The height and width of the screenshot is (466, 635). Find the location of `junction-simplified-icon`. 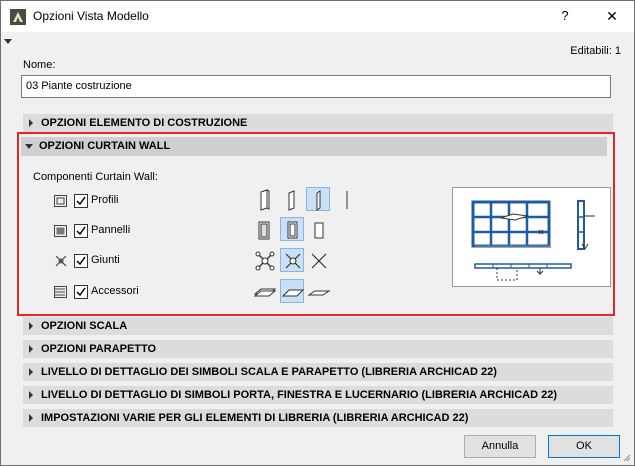

junction-simplified-icon is located at coordinates (319, 261).